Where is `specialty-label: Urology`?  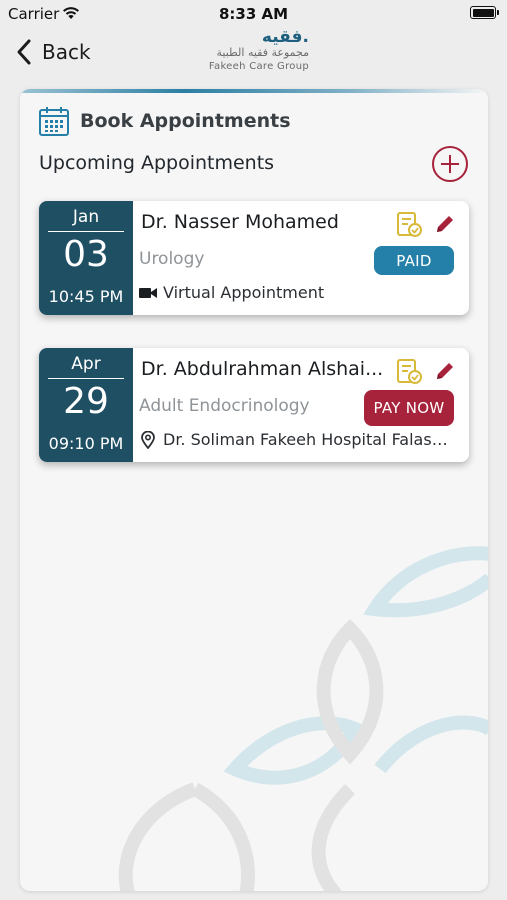
specialty-label: Urology is located at coordinates (172, 259).